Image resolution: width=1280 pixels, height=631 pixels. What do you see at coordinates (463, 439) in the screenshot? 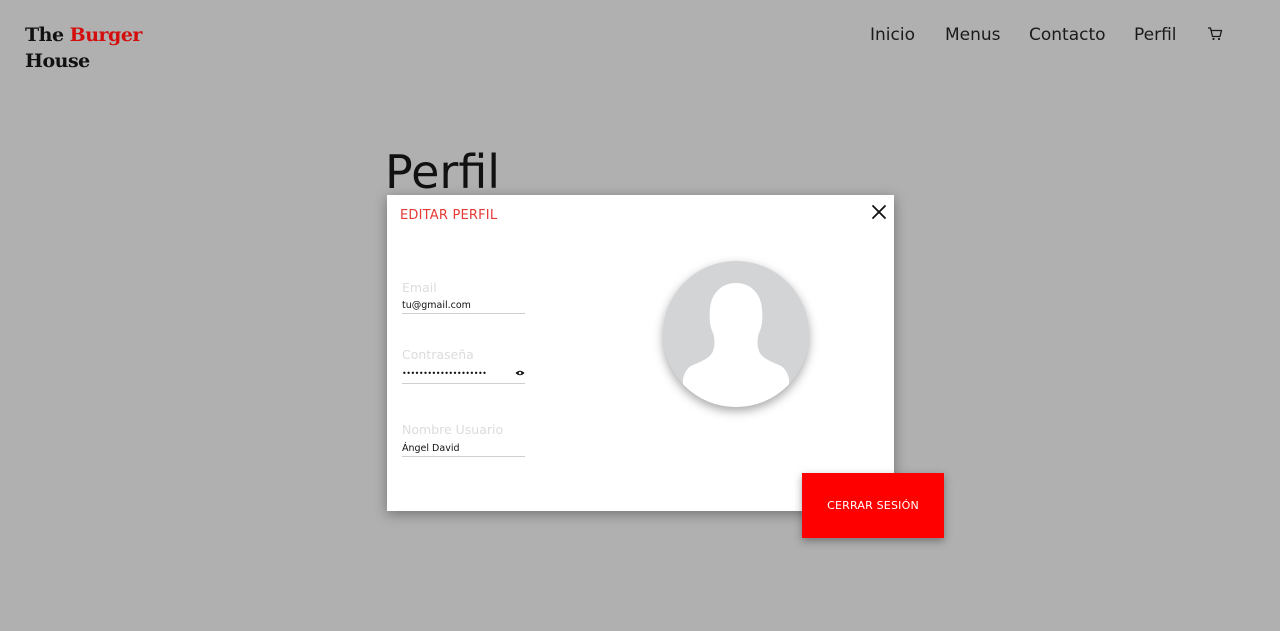
I see `username-field: Nombre Usuario Ángel David` at bounding box center [463, 439].